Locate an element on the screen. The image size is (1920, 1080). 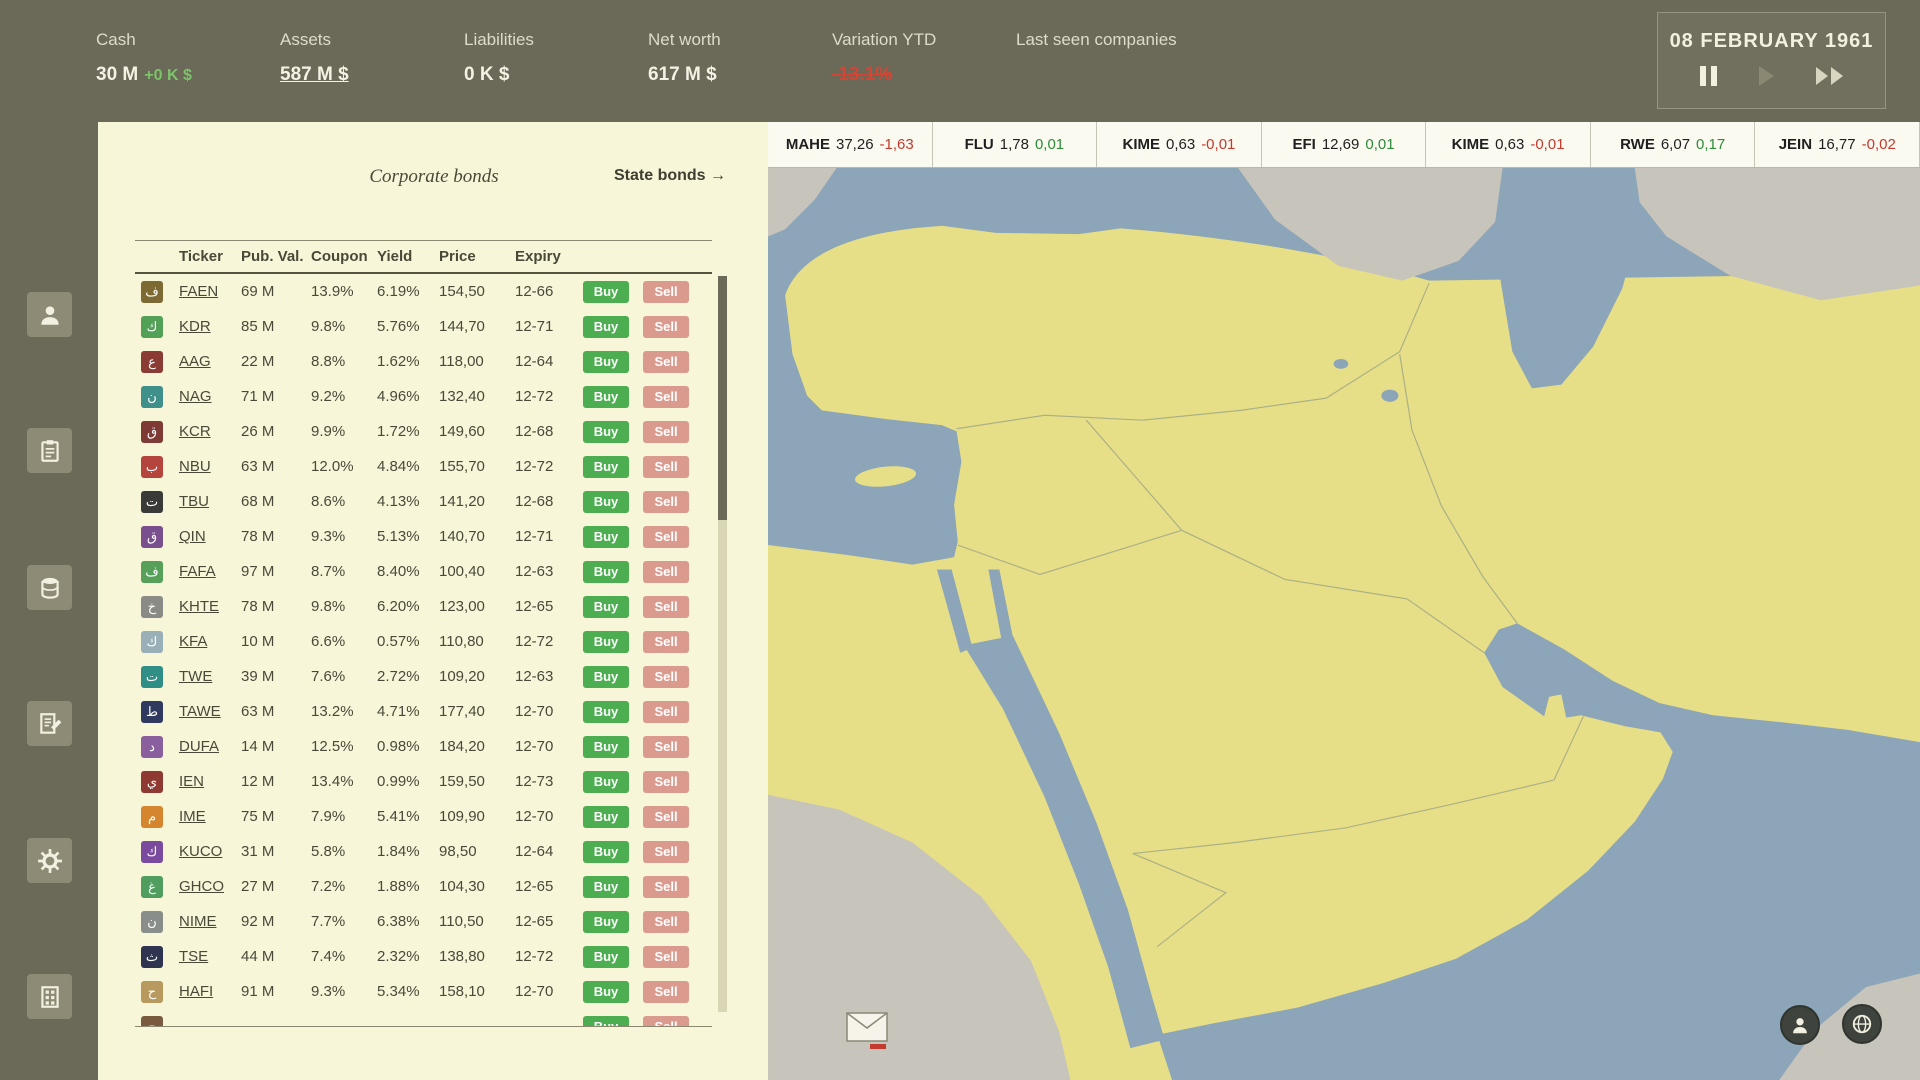
bond-coupon: 7.9% is located at coordinates (328, 816).